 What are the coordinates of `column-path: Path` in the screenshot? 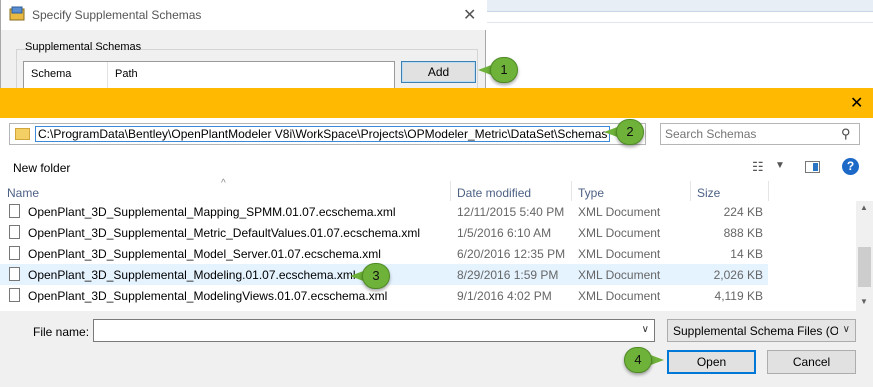 It's located at (126, 74).